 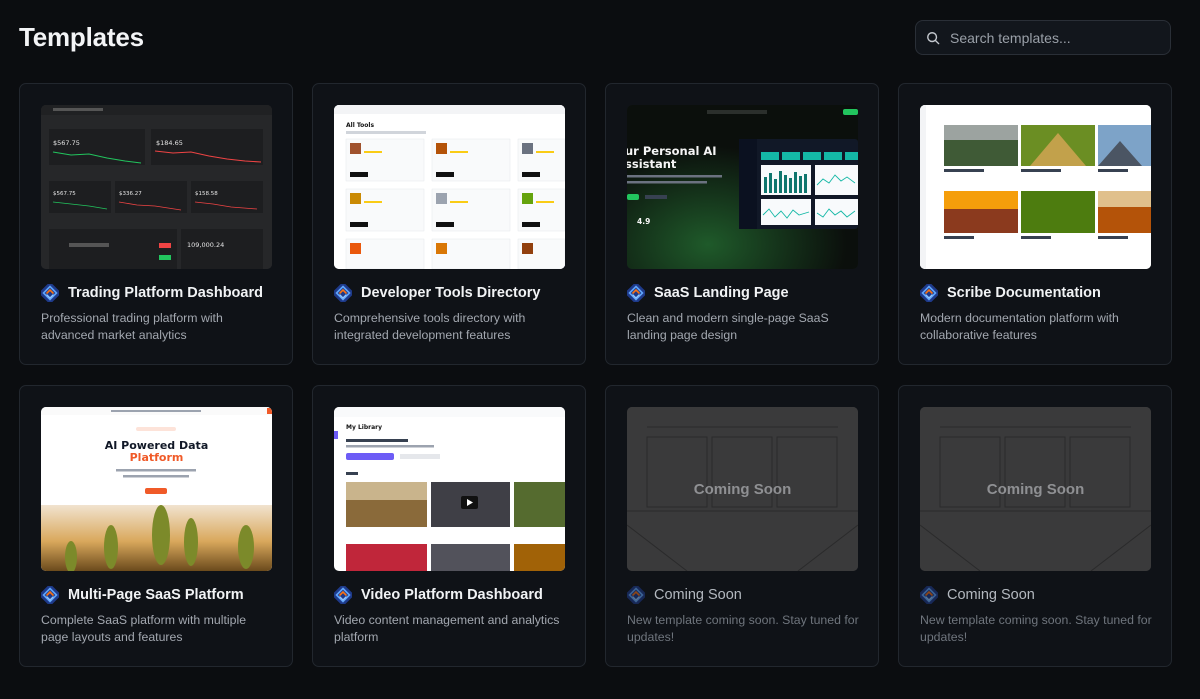 What do you see at coordinates (449, 489) in the screenshot?
I see `template-thumbnail: My Library` at bounding box center [449, 489].